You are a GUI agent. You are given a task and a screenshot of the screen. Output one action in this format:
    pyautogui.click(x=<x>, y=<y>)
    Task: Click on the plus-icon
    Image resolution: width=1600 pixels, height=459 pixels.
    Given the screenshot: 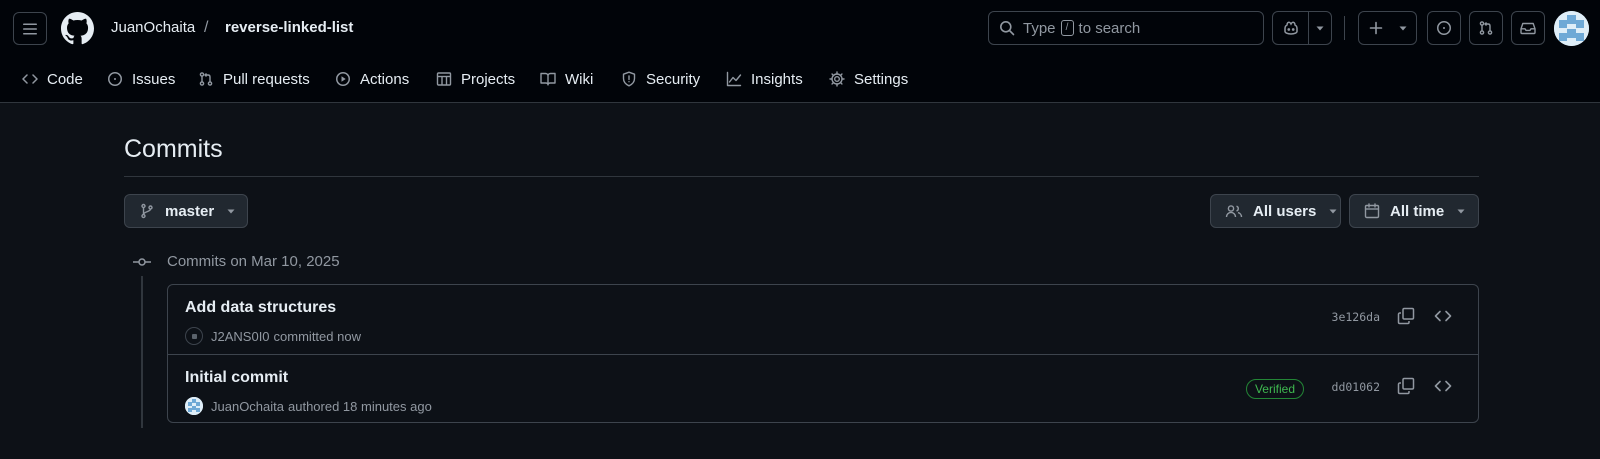 What is the action you would take?
    pyautogui.click(x=1375, y=28)
    